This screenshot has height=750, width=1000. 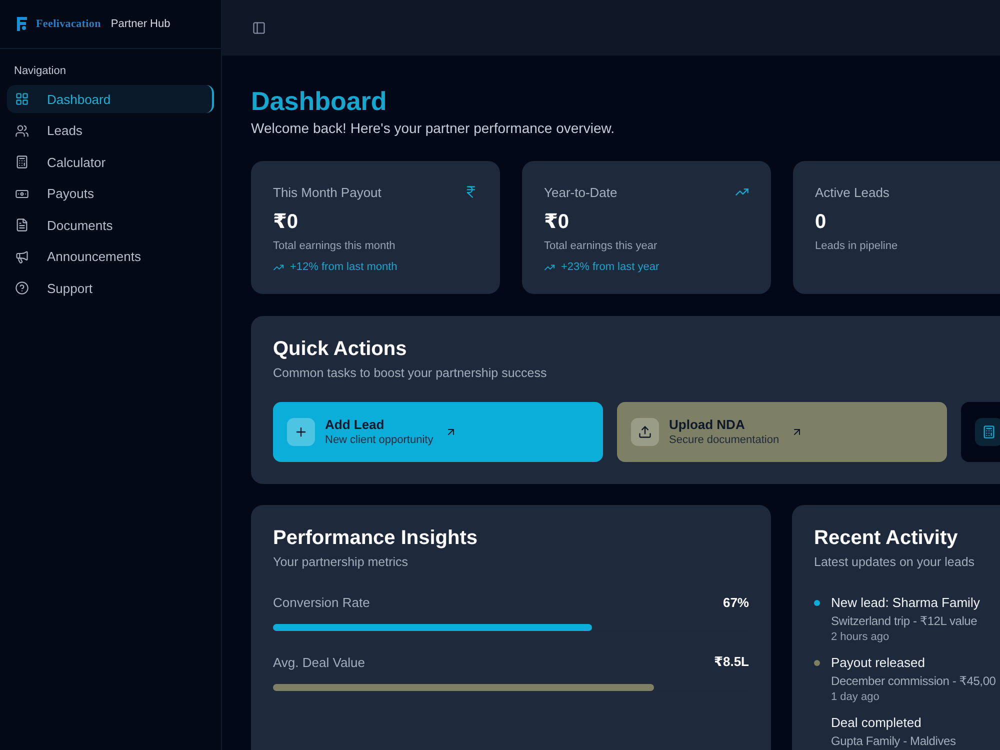 I want to click on trend-text: +12% from last month, so click(x=344, y=267).